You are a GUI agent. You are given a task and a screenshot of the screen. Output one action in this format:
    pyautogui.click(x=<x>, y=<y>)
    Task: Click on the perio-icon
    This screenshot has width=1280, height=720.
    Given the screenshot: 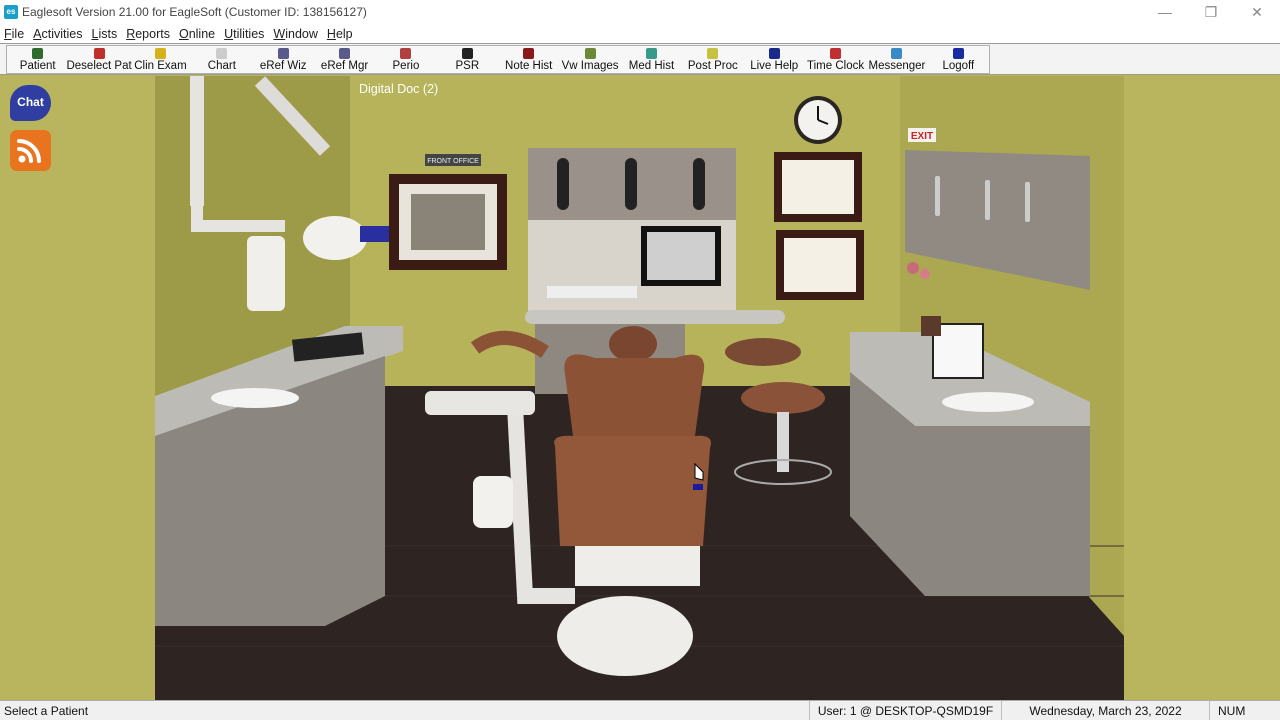 What is the action you would take?
    pyautogui.click(x=406, y=53)
    